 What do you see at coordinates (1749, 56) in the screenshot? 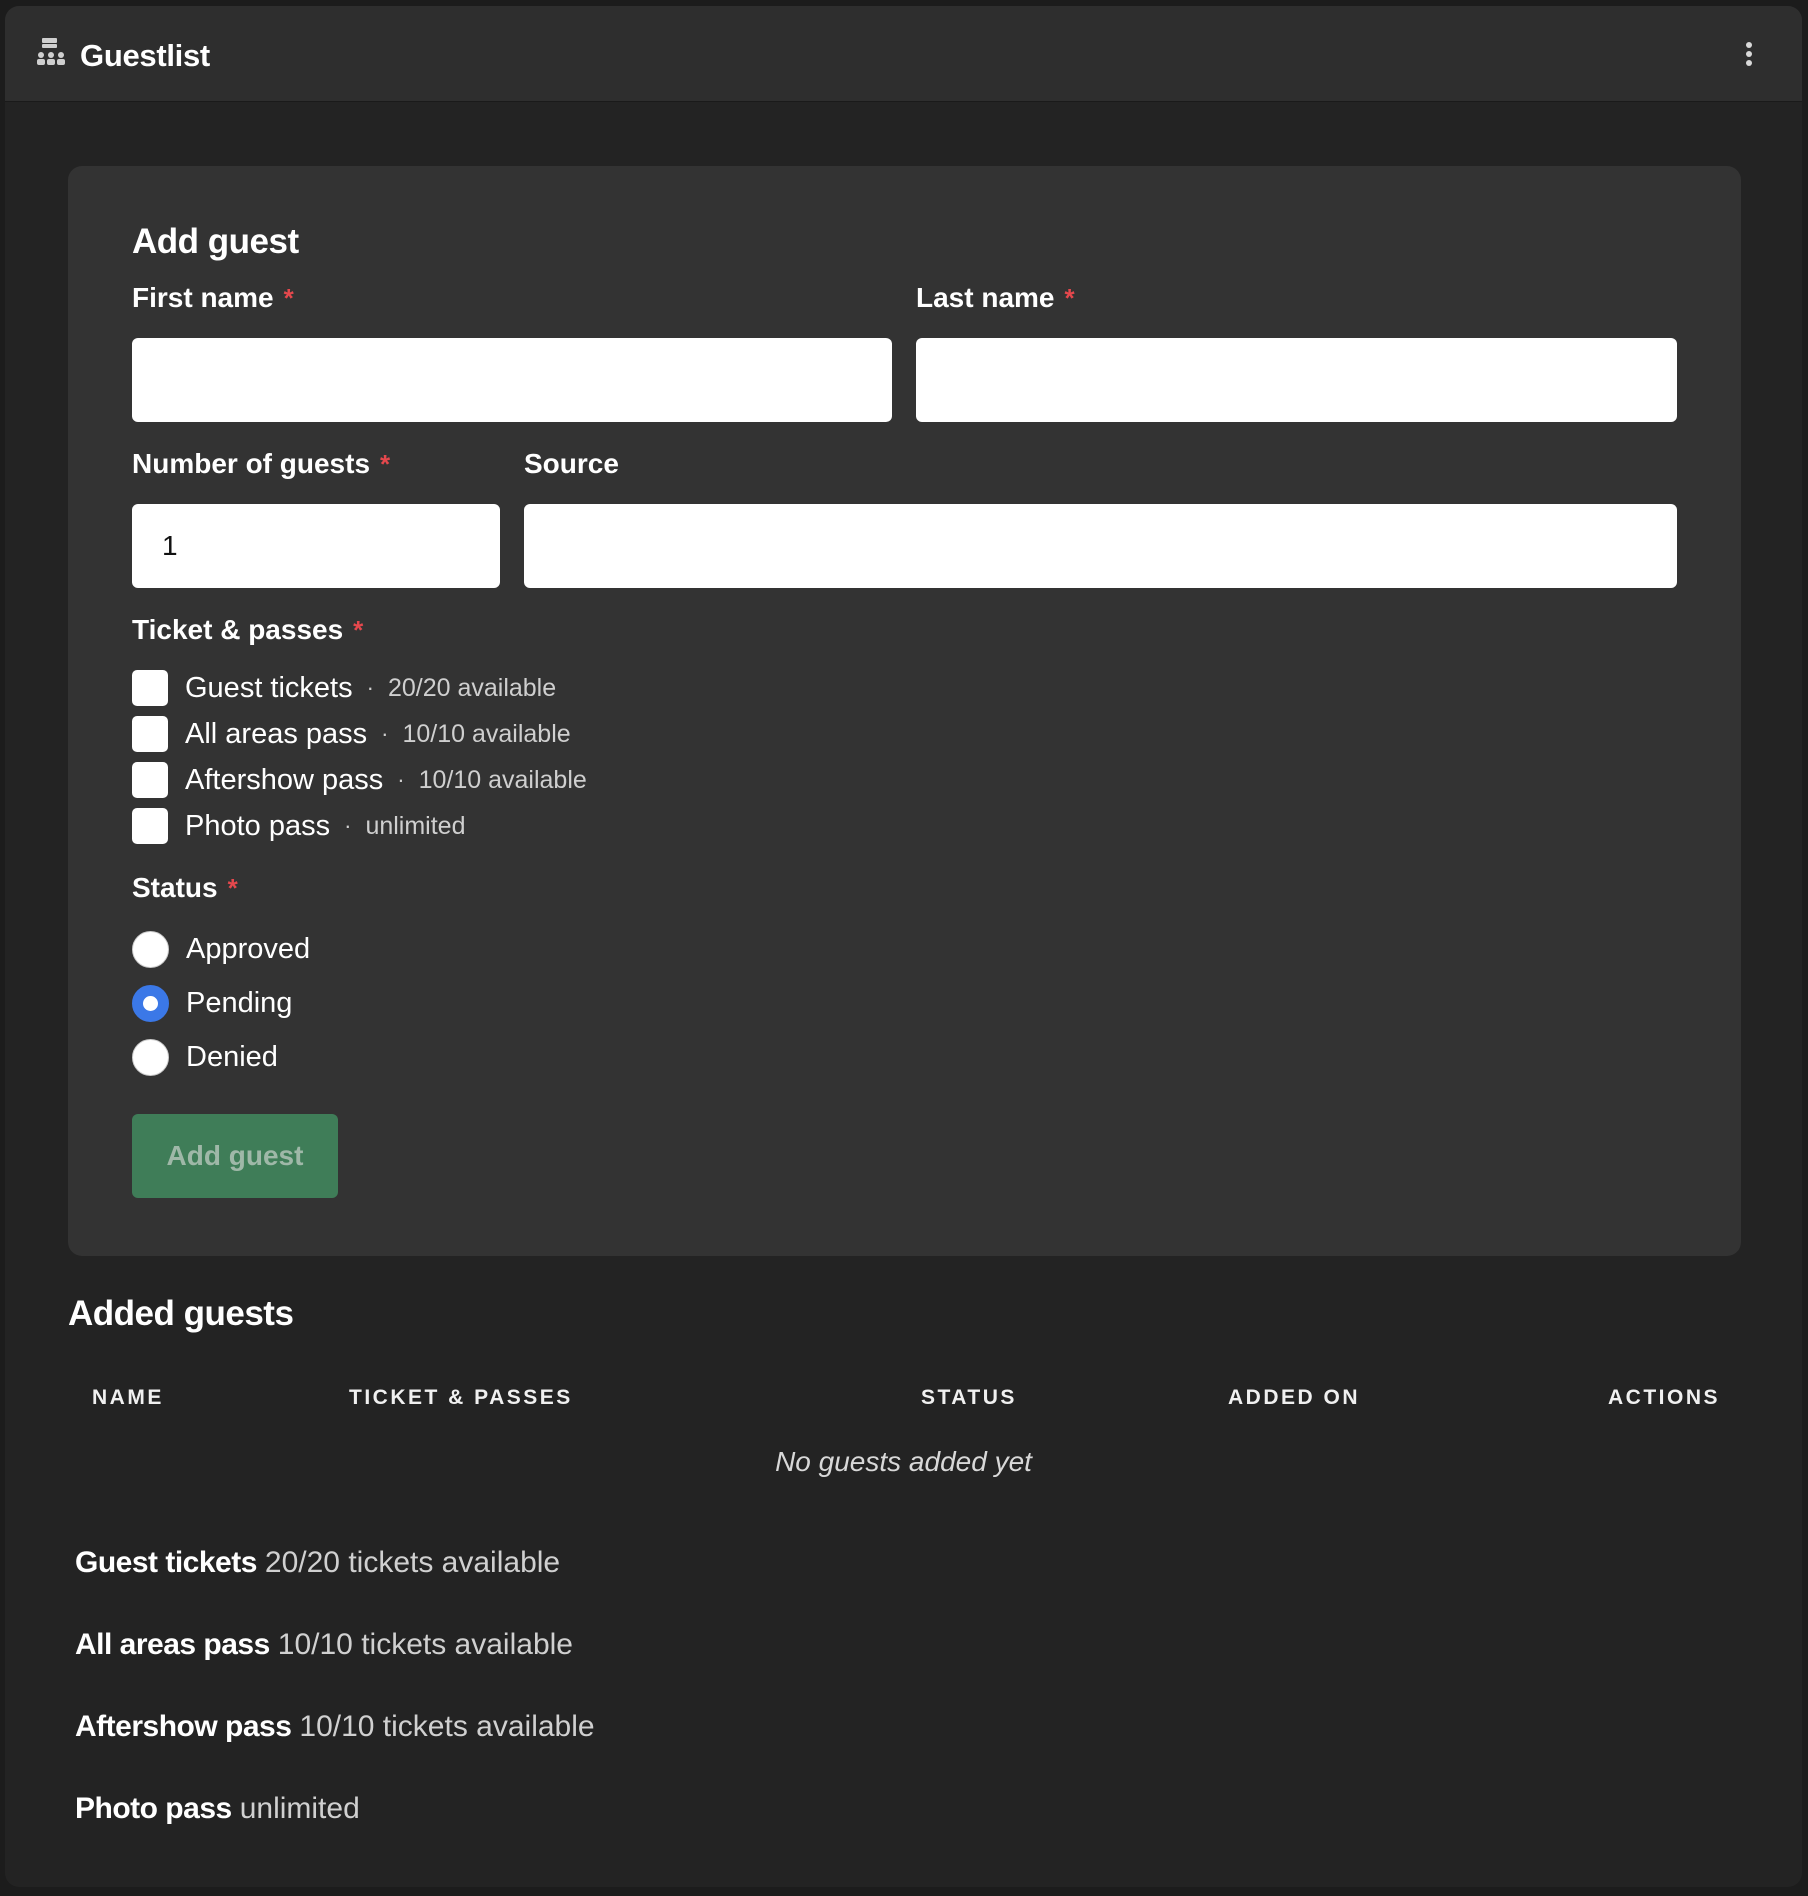
I see `kebab-menu-icon` at bounding box center [1749, 56].